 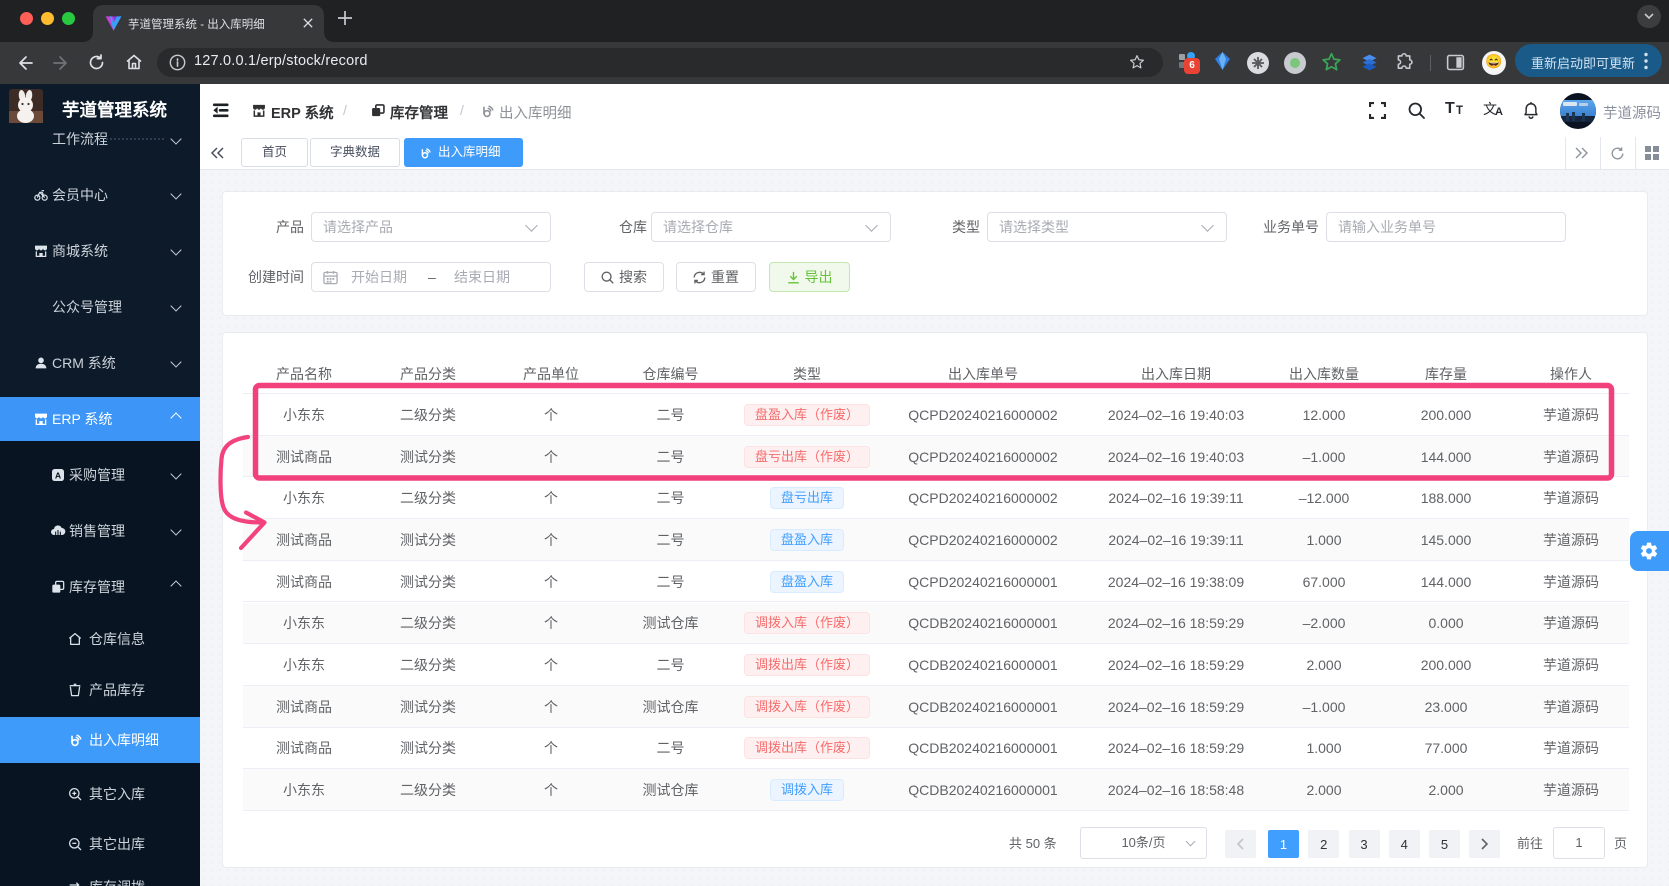 What do you see at coordinates (58, 475) in the screenshot?
I see `svg-text: A` at bounding box center [58, 475].